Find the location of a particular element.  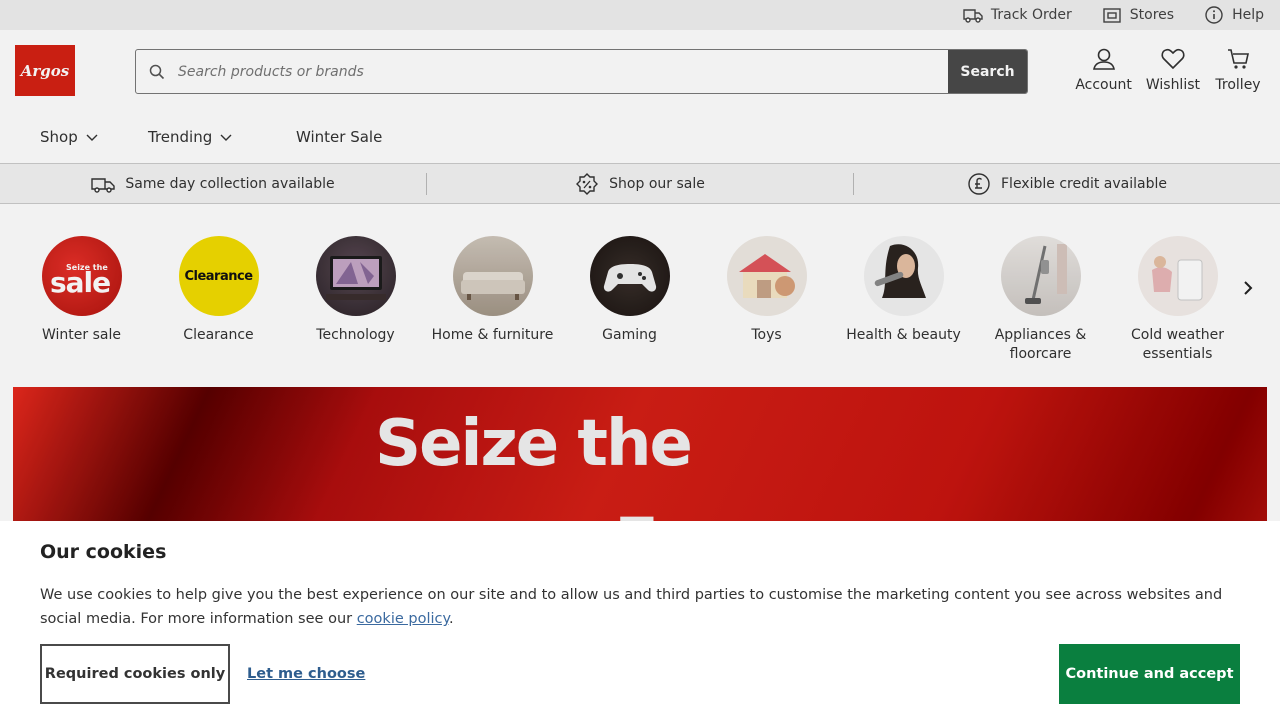

nav-winter-sale: Winter Sale is located at coordinates (339, 137).